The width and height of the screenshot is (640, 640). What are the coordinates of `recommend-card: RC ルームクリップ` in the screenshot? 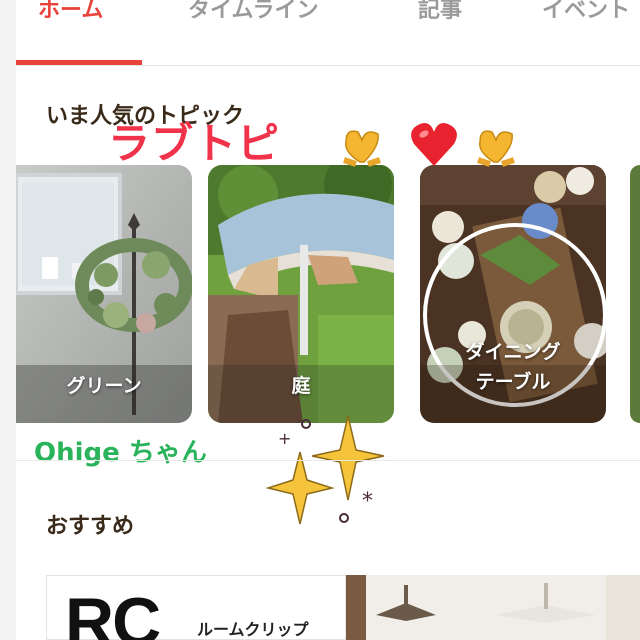 It's located at (343, 607).